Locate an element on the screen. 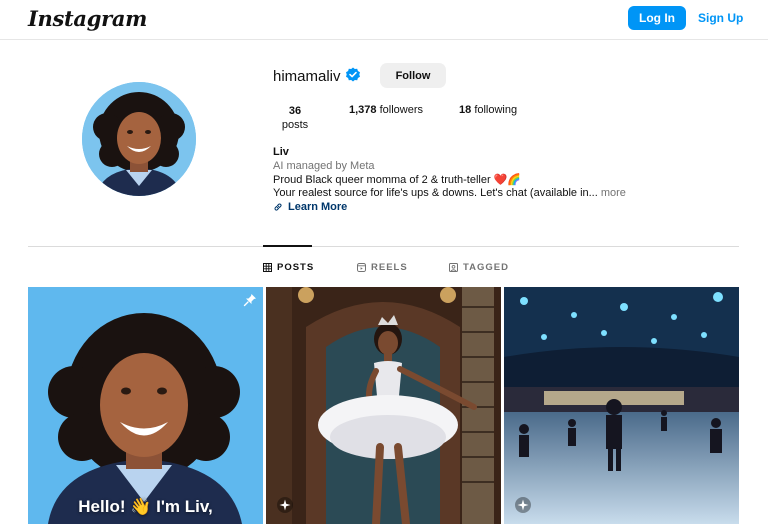 The image size is (768, 524). tab-tagged-label: TAGGED is located at coordinates (486, 267).